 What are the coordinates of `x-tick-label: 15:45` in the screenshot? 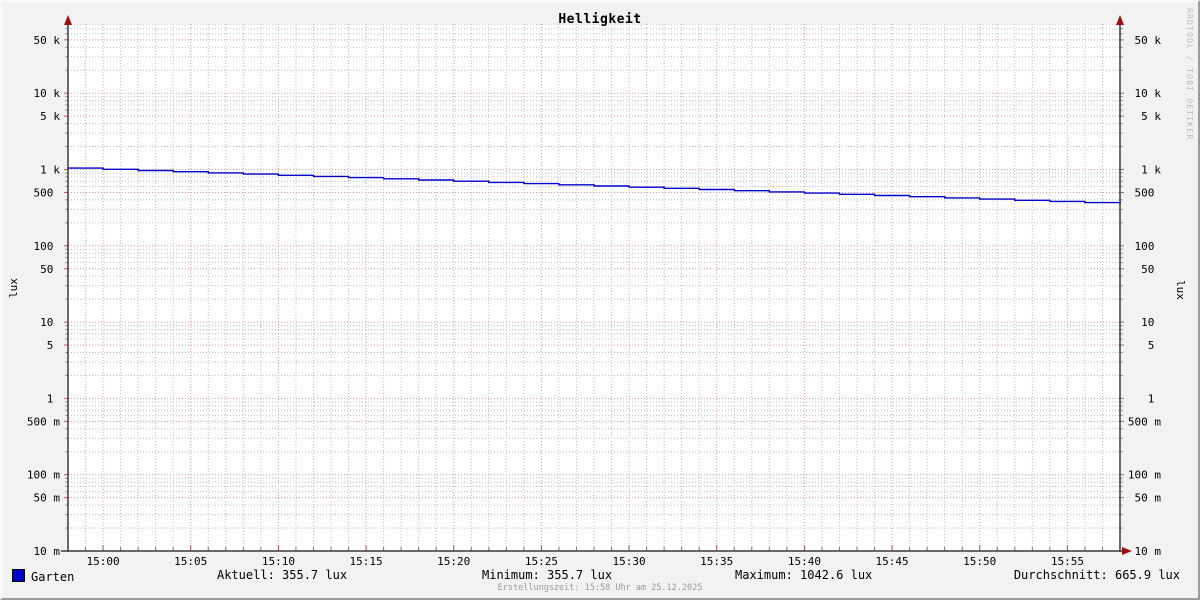 It's located at (892, 561).